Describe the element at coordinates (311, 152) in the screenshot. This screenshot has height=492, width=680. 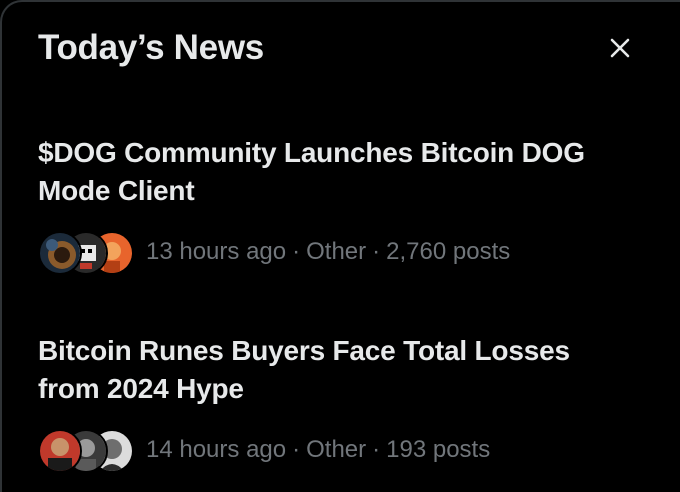
I see `story-headline-line: $DOG Community Launches Bitcoin DOG` at that location.